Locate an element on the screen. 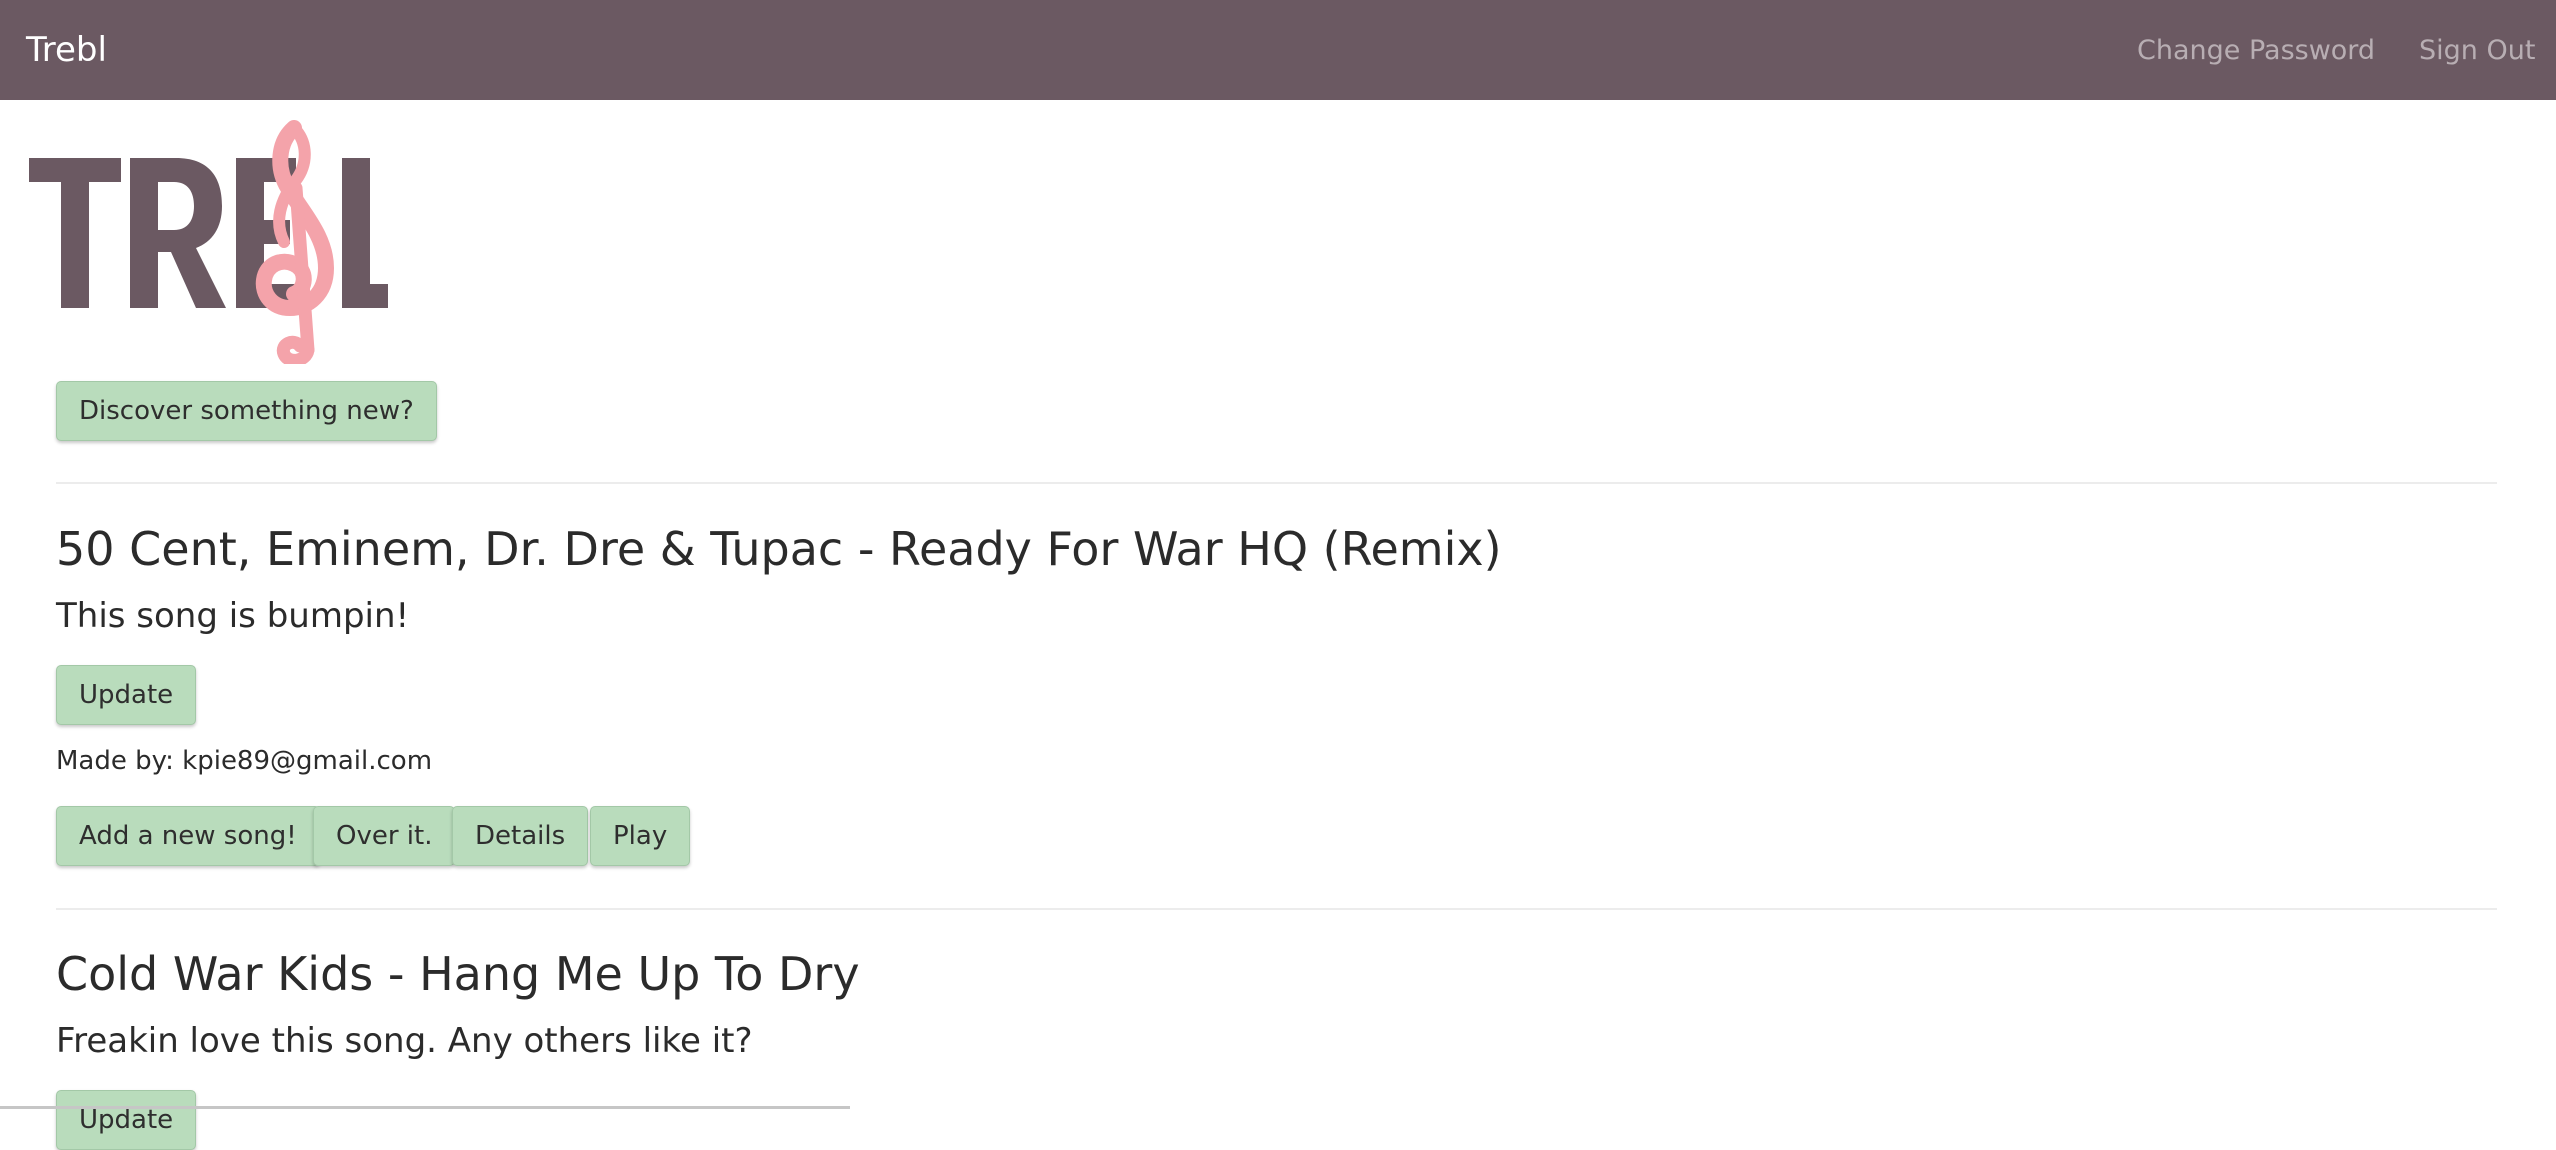 This screenshot has width=2556, height=1150. top-navbar: Trebl Change Password Sign Out is located at coordinates (1278, 50).